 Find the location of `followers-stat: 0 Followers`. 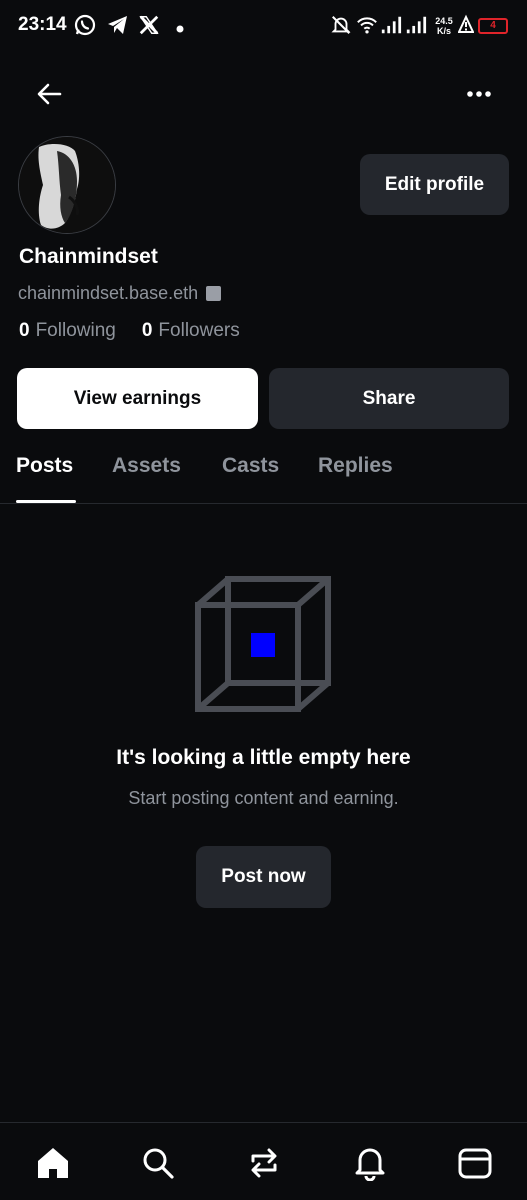

followers-stat: 0 Followers is located at coordinates (191, 331).